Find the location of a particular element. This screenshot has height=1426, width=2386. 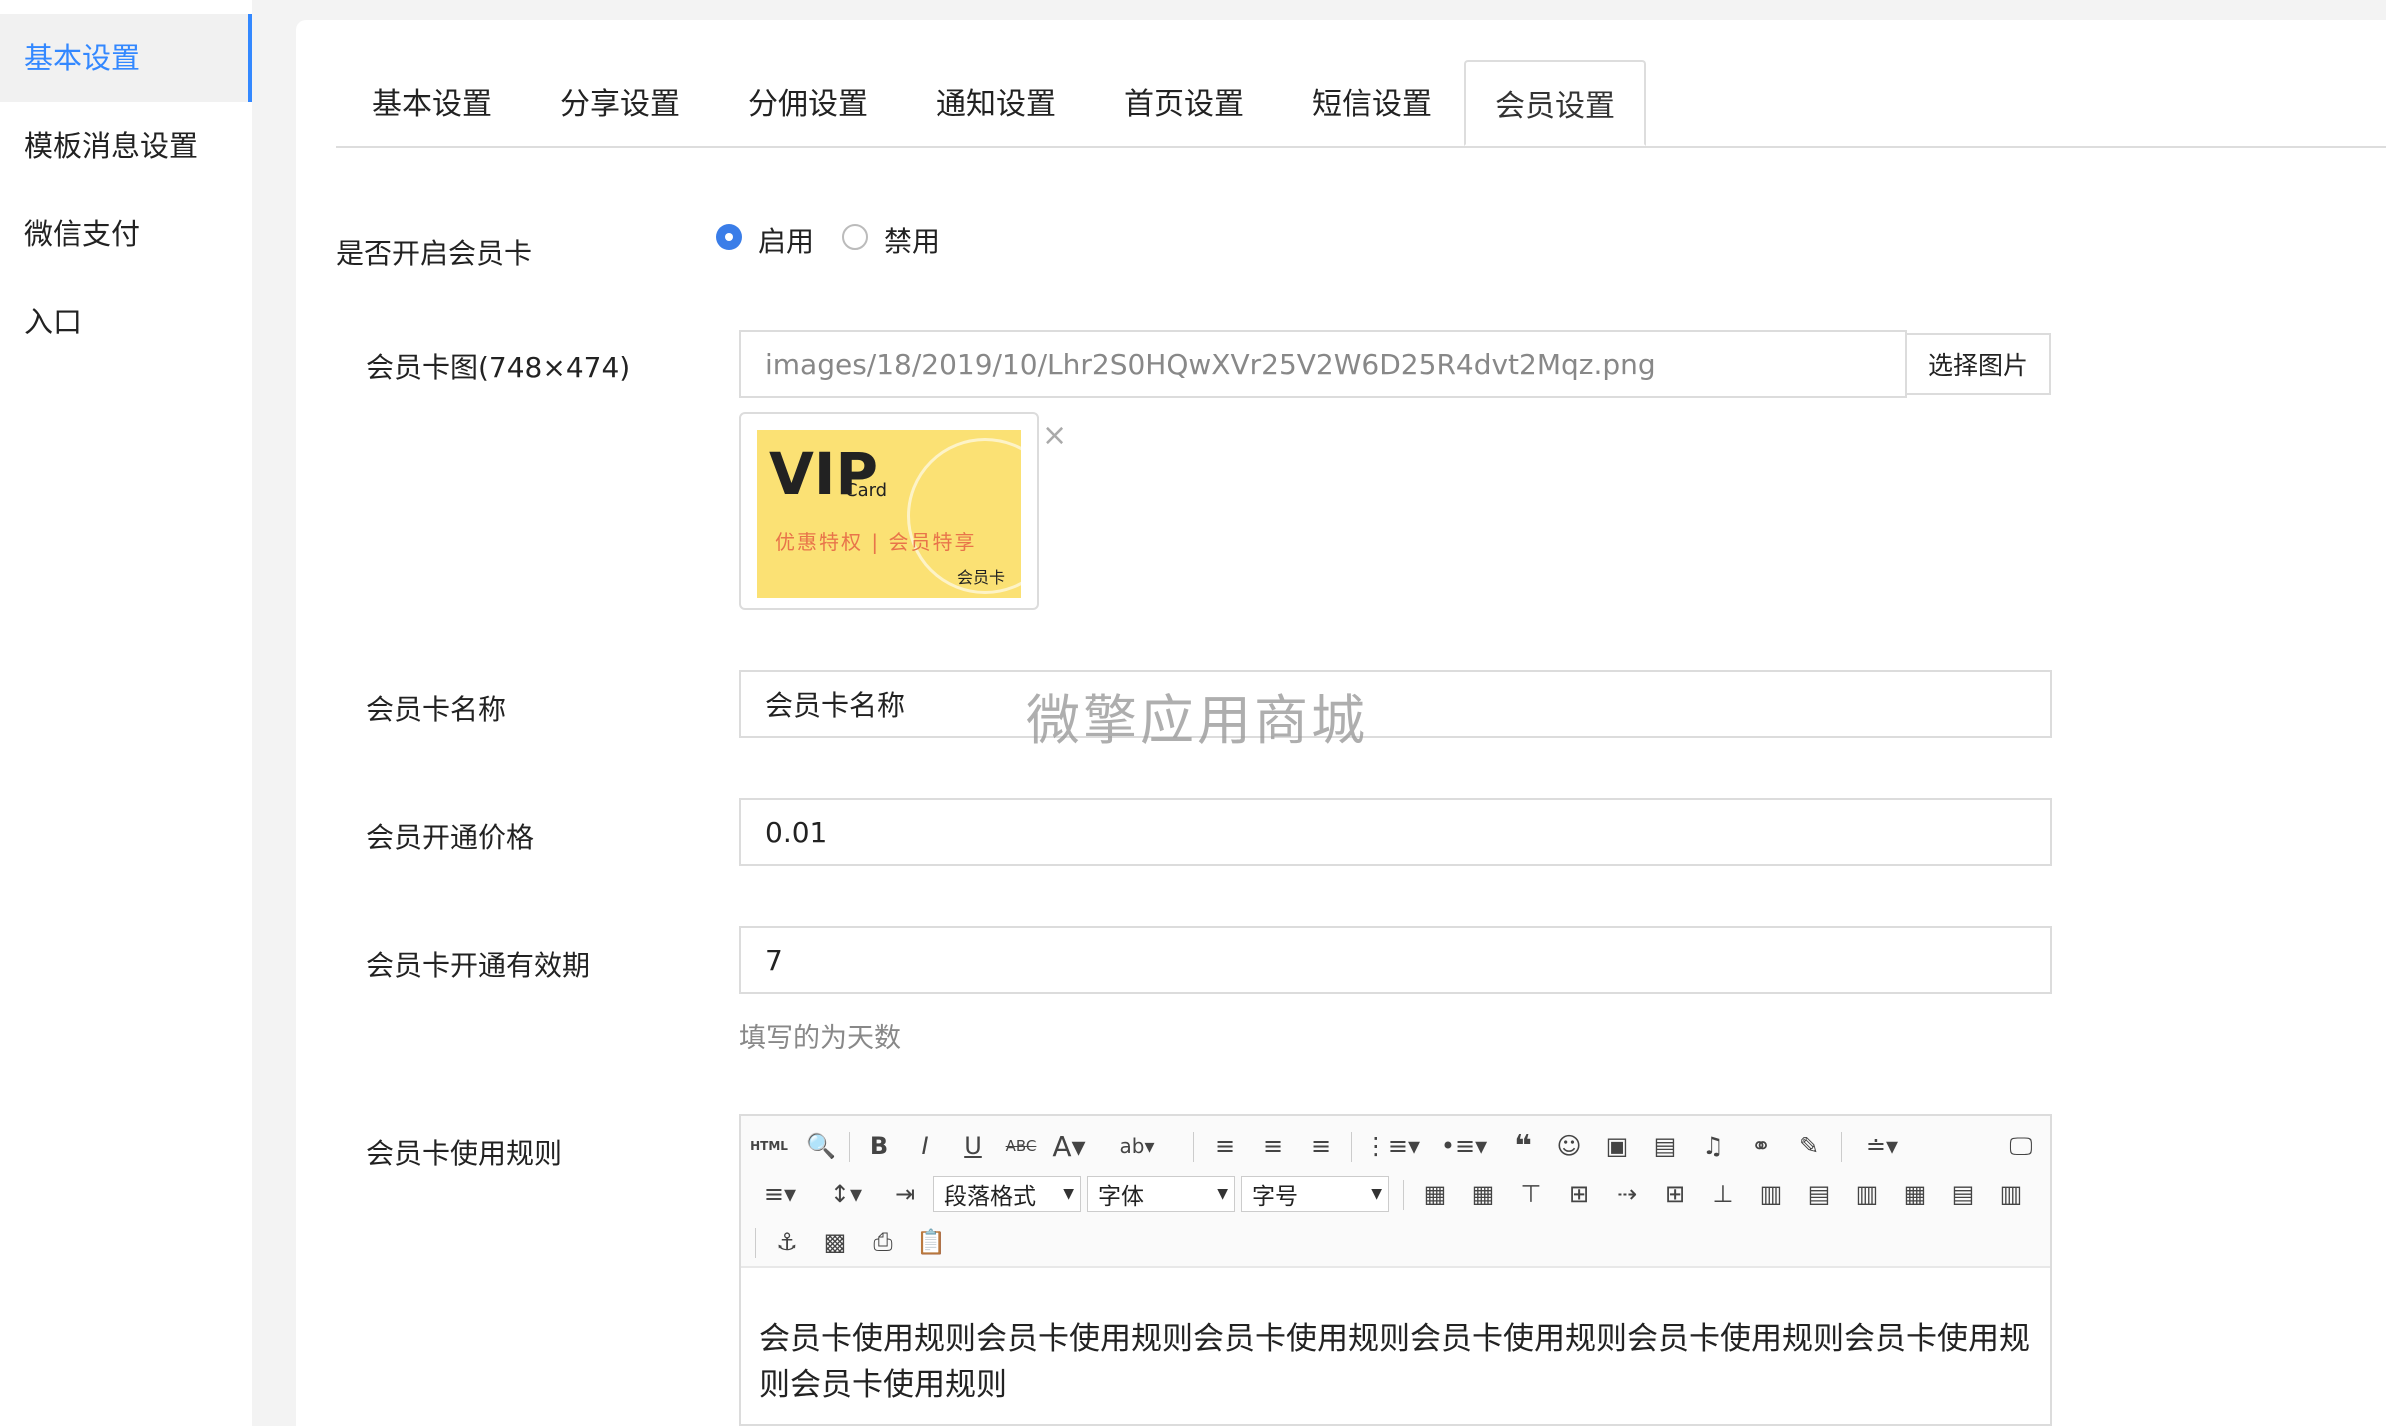

eraser-icon: ✎ is located at coordinates (1809, 1146).